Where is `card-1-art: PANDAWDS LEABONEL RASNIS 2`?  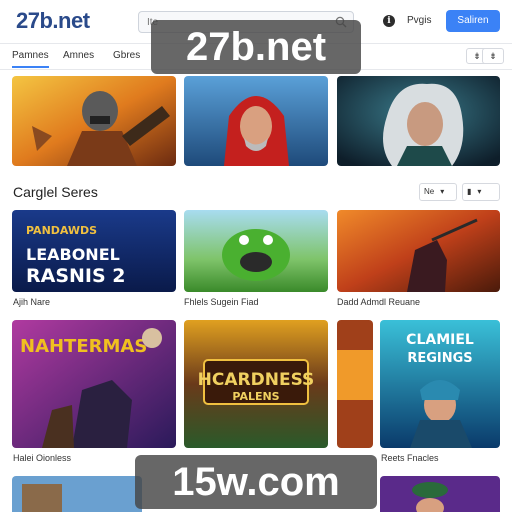
card-1-art: PANDAWDS LEABONEL RASNIS 2 is located at coordinates (94, 251).